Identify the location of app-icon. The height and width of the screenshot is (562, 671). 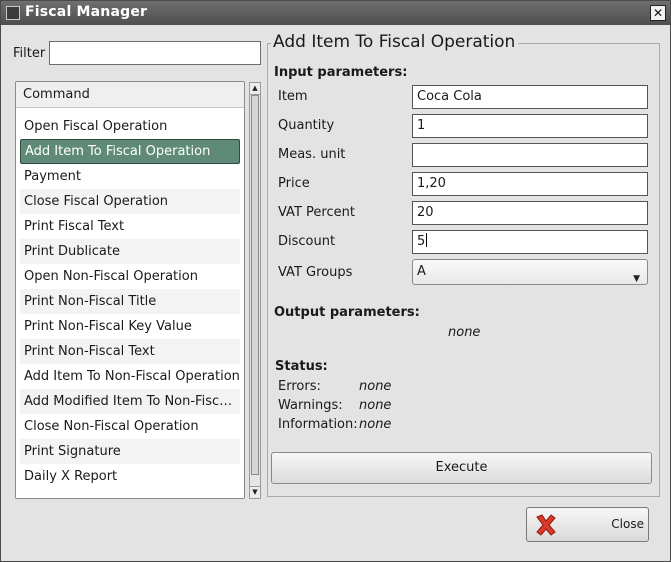
(13, 13).